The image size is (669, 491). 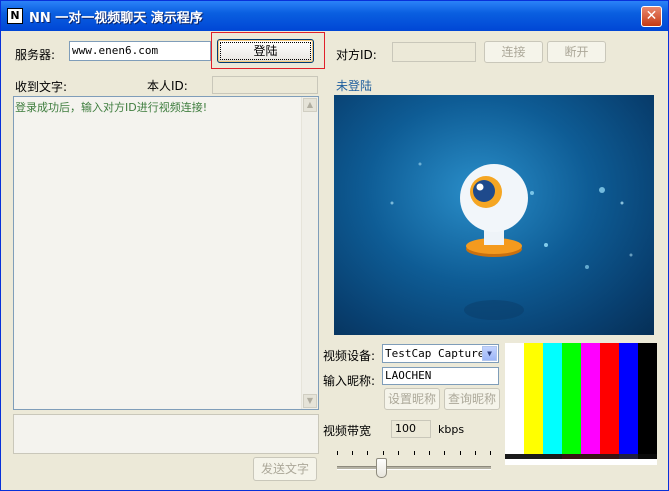 I want to click on local-preview, so click(x=581, y=404).